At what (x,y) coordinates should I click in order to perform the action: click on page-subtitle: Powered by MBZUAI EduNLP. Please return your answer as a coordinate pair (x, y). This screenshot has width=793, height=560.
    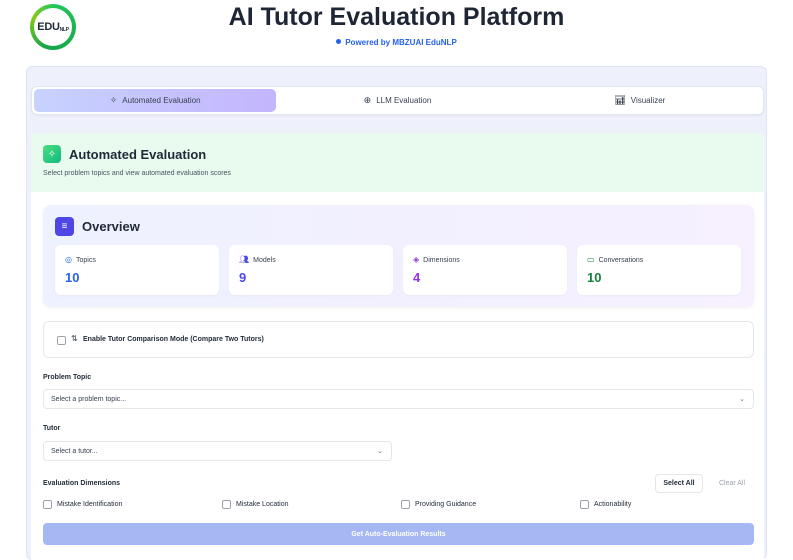
    Looking at the image, I should click on (396, 42).